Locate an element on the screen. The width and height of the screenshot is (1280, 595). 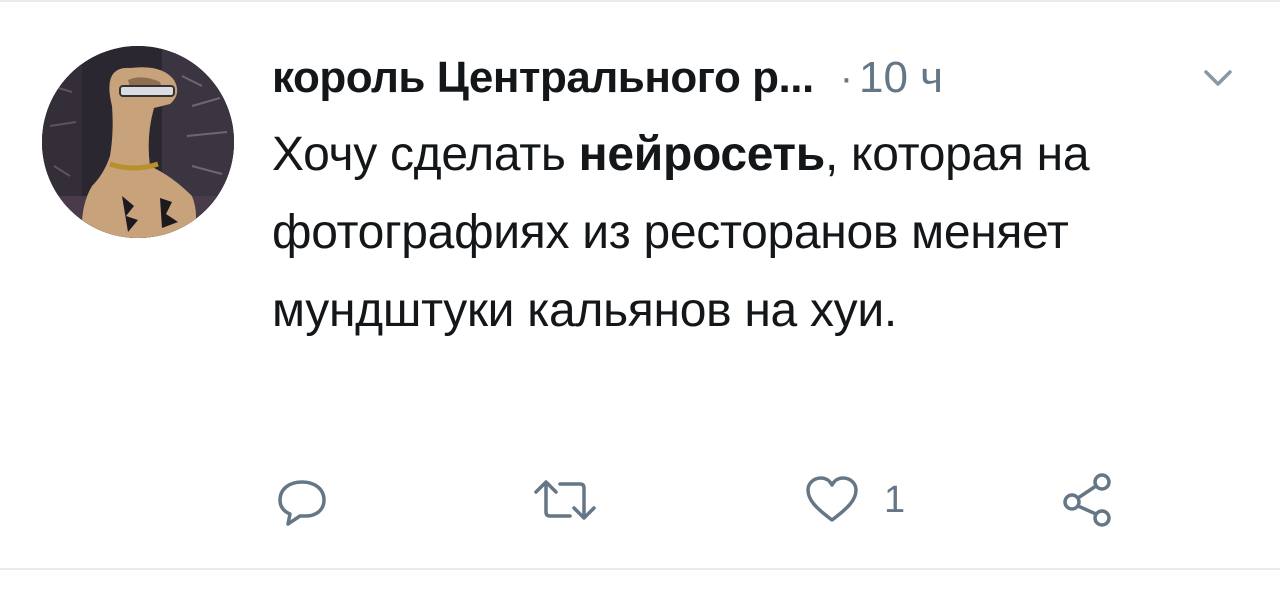
tweet-text-part1: Хочу сделать is located at coordinates (425, 154).